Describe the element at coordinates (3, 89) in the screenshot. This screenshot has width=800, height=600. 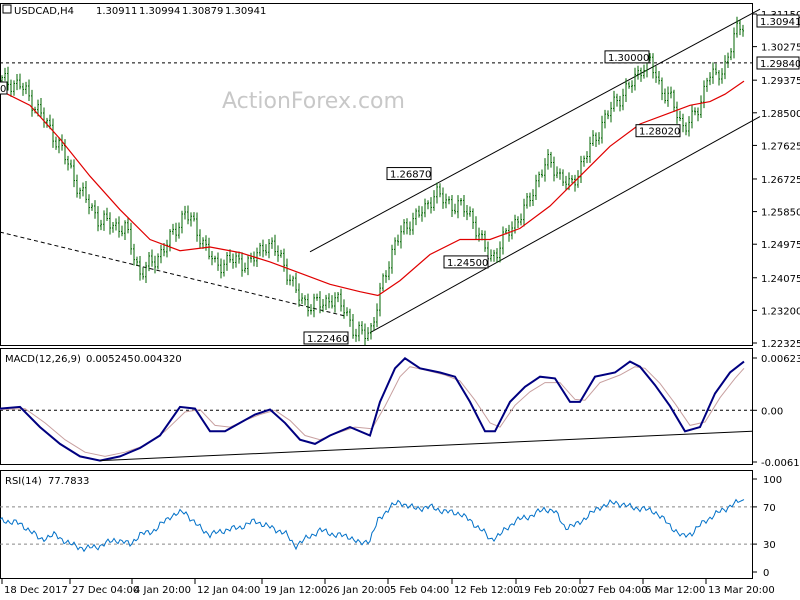
I see `left-edge-label: 0` at that location.